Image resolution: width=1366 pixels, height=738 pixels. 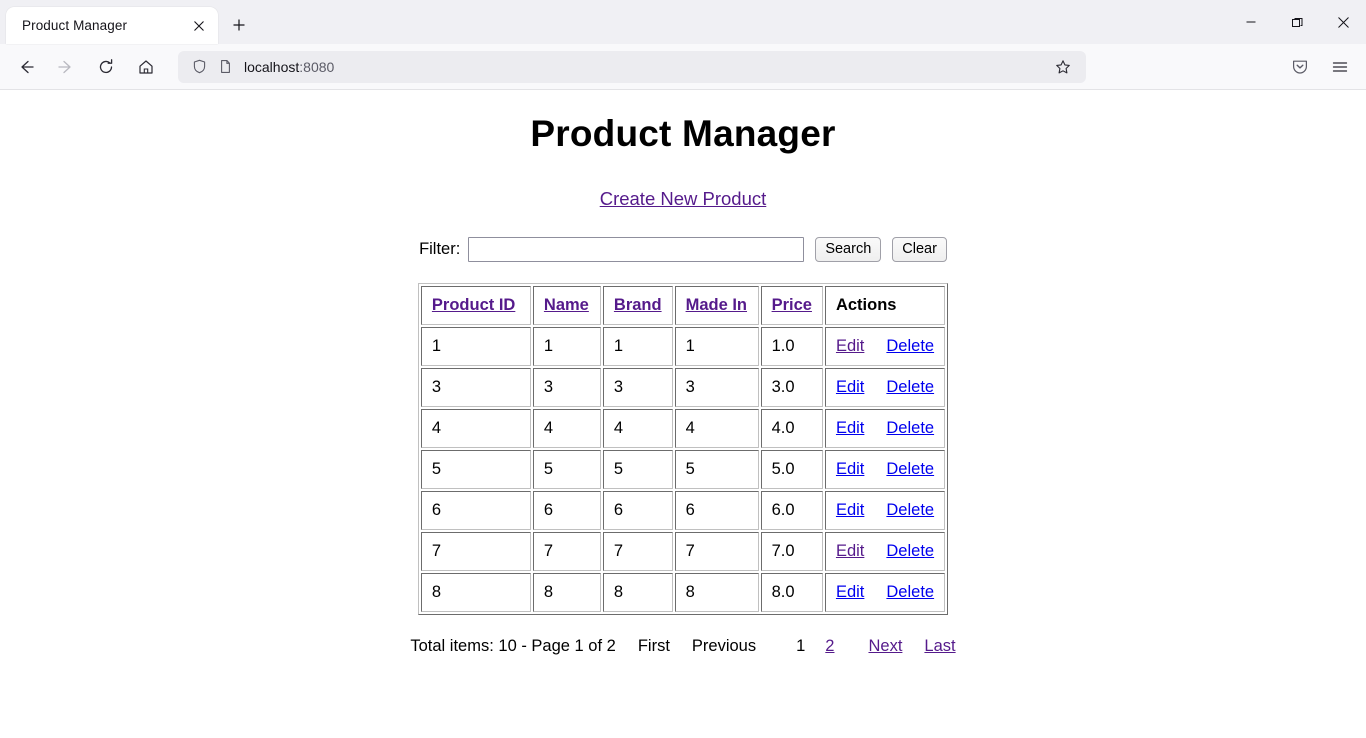 What do you see at coordinates (566, 429) in the screenshot?
I see `cell-name: 4` at bounding box center [566, 429].